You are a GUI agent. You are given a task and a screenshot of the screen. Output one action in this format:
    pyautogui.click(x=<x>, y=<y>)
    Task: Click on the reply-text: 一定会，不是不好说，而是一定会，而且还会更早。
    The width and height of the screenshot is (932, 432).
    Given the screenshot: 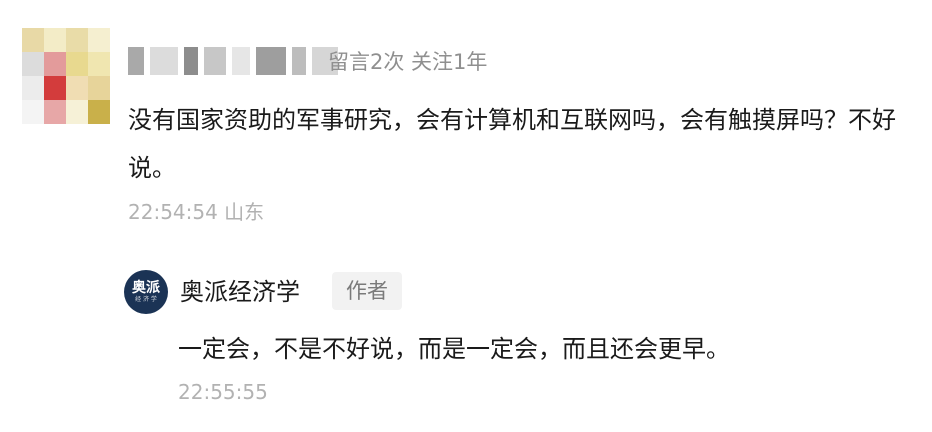 What is the action you would take?
    pyautogui.click(x=454, y=349)
    